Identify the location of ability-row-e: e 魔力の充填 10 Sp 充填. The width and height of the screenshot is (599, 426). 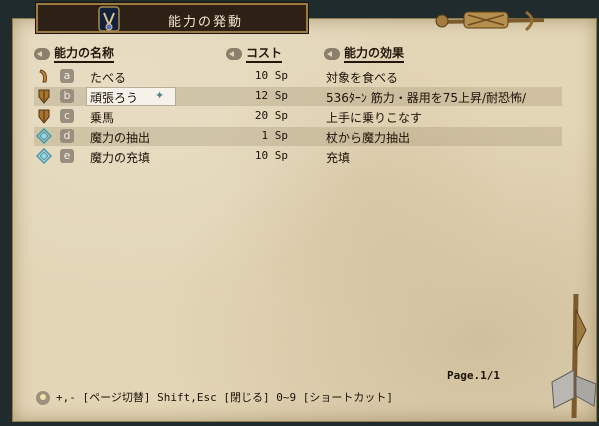
(298, 156).